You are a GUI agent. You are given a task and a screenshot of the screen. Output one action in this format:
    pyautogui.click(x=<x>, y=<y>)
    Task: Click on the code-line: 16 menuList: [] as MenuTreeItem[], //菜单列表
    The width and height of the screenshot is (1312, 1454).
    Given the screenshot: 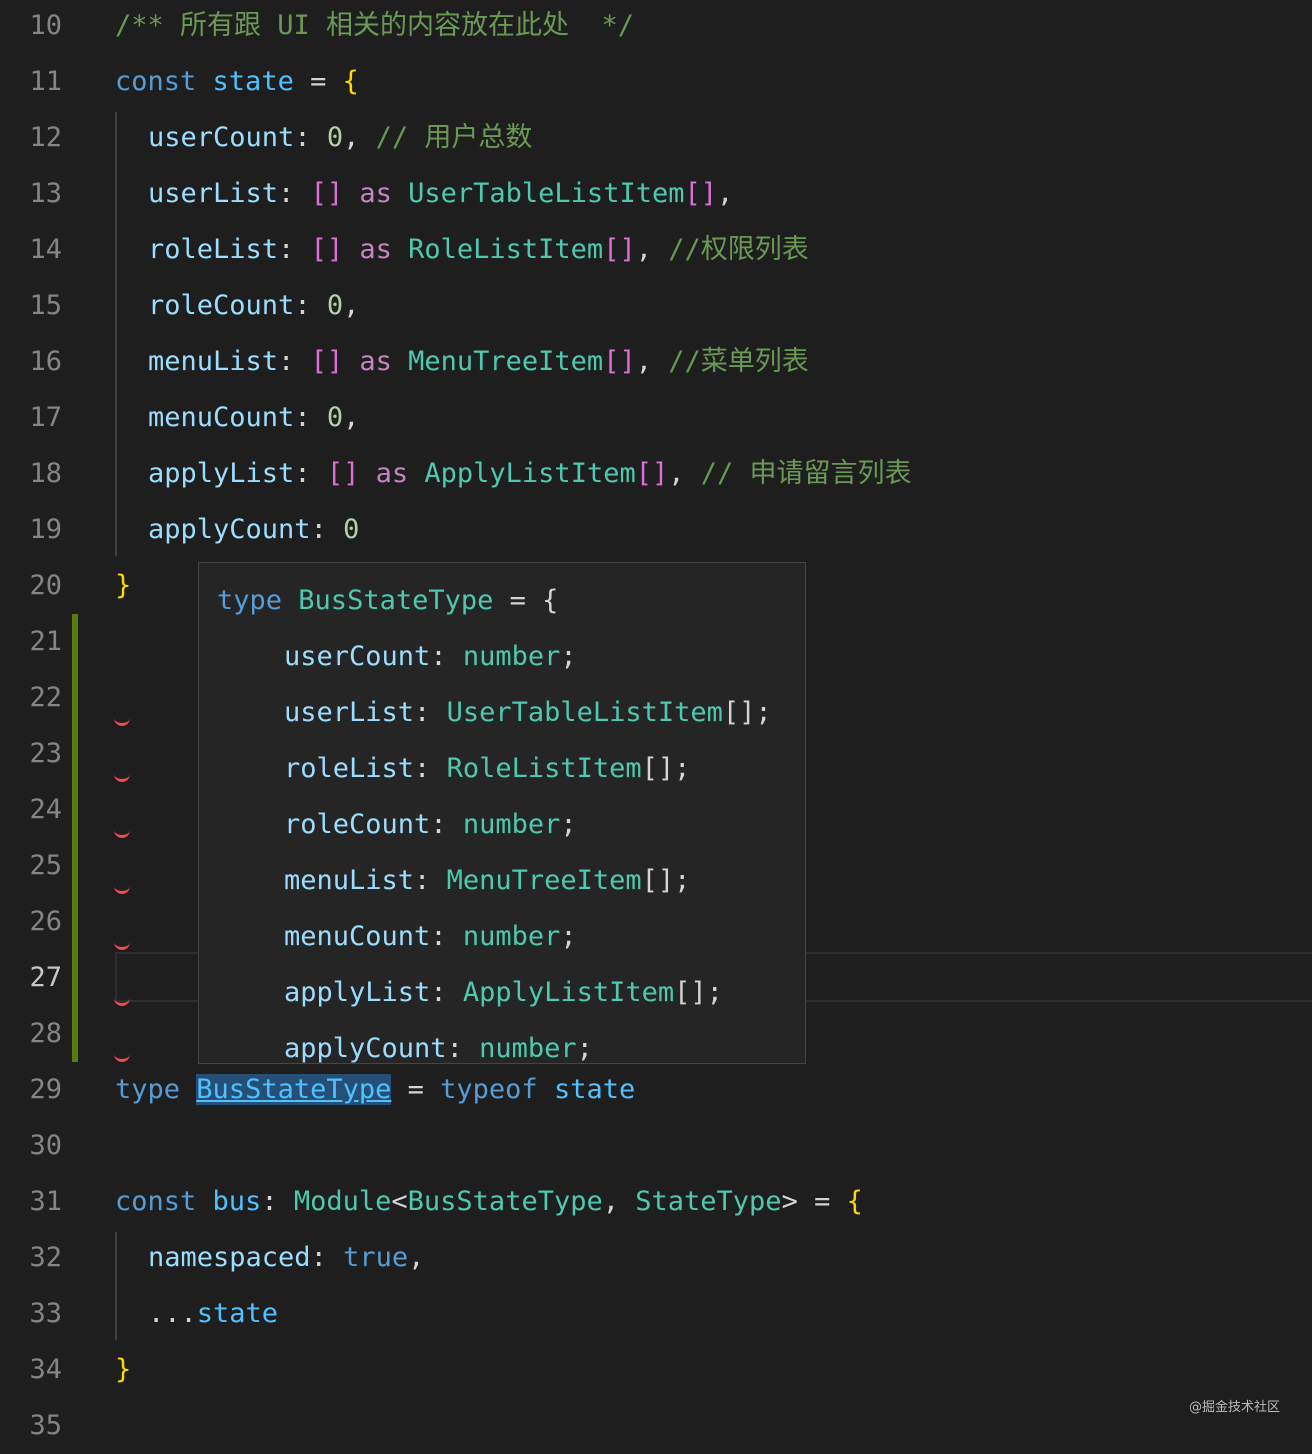 What is the action you would take?
    pyautogui.click(x=656, y=362)
    